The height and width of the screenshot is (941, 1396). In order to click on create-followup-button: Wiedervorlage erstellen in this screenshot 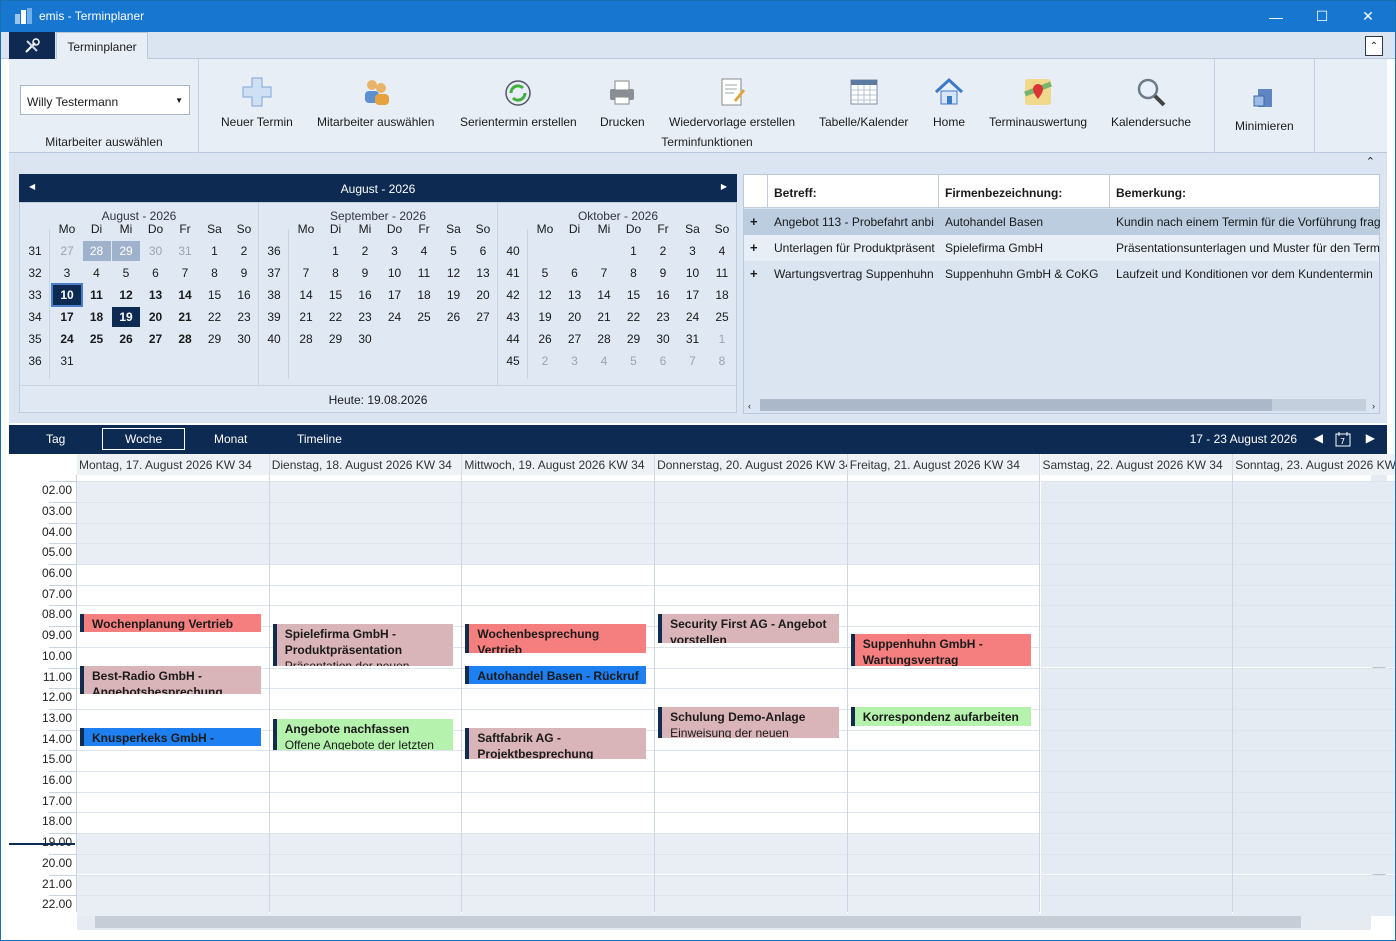, I will do `click(732, 102)`.